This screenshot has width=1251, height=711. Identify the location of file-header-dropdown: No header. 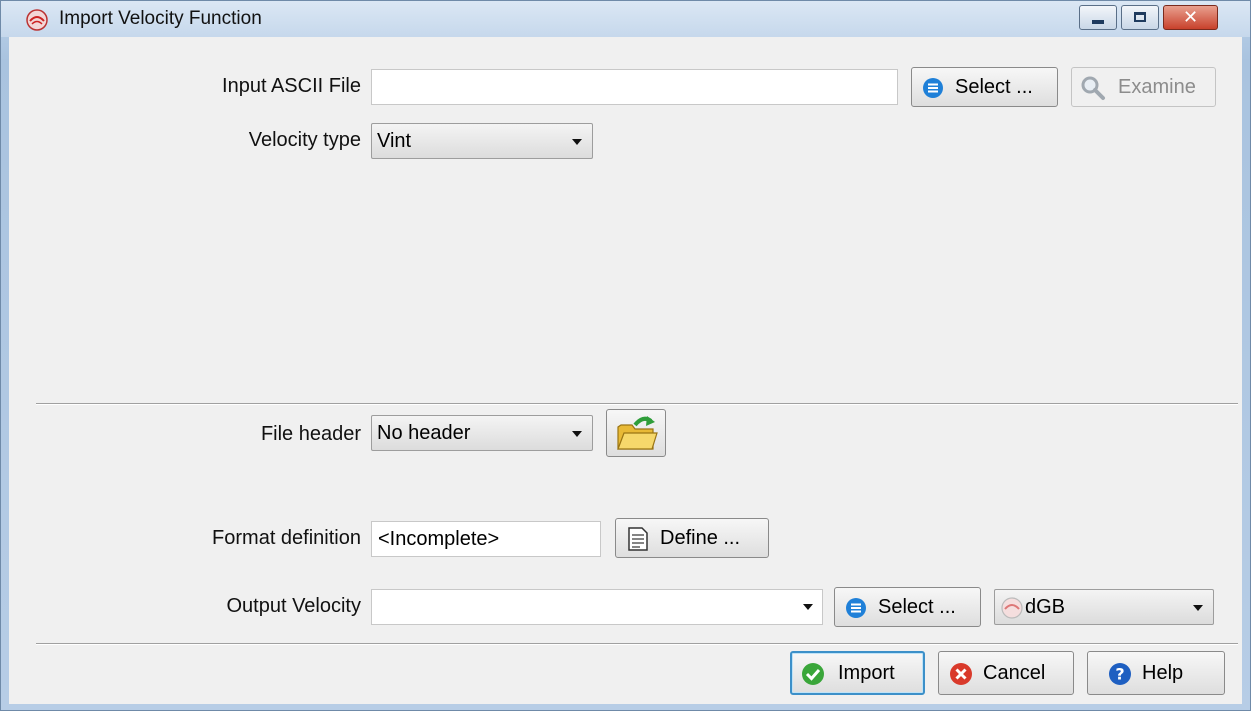
(482, 433).